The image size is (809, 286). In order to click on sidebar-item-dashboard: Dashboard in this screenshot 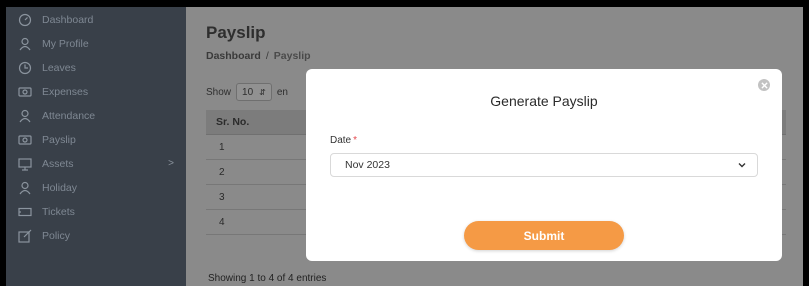, I will do `click(96, 20)`.